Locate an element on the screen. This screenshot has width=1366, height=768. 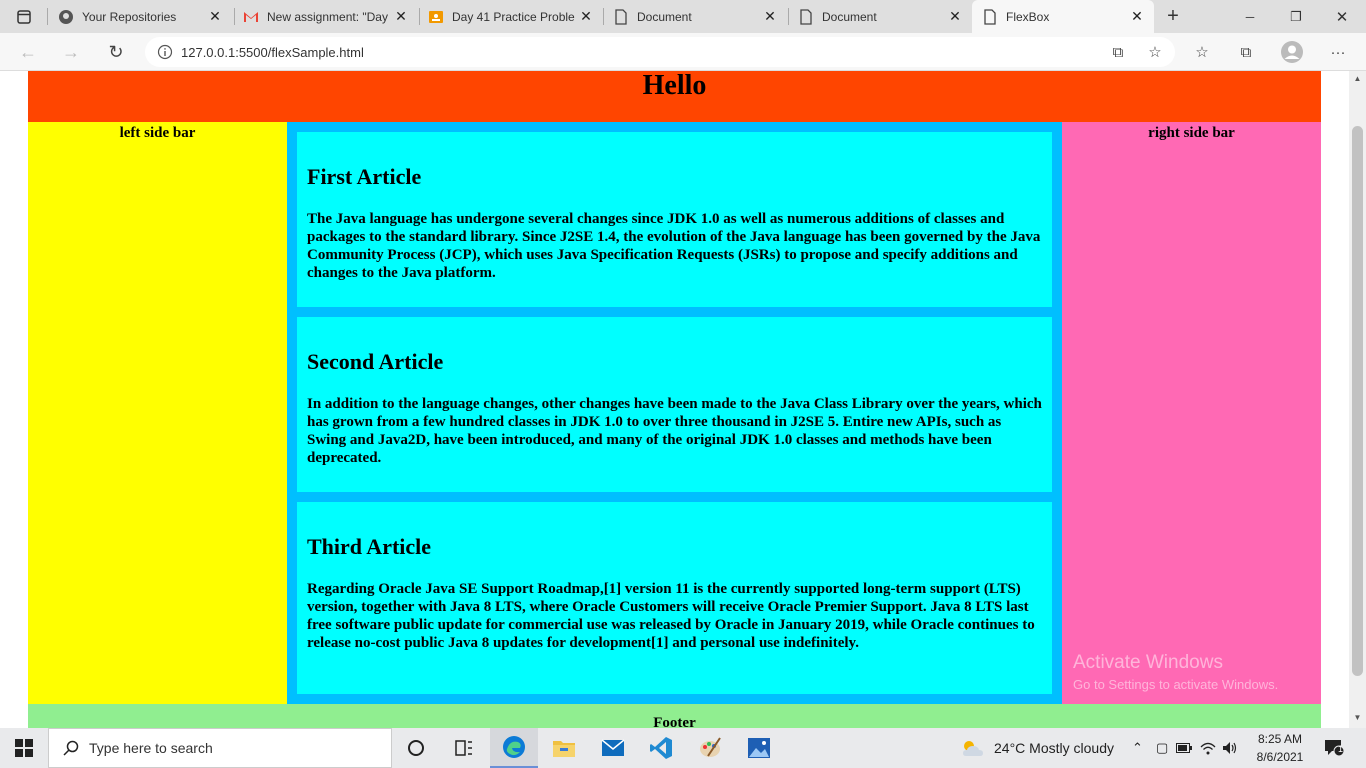
immersive-reader-icon: ⧉ is located at coordinates (1118, 52).